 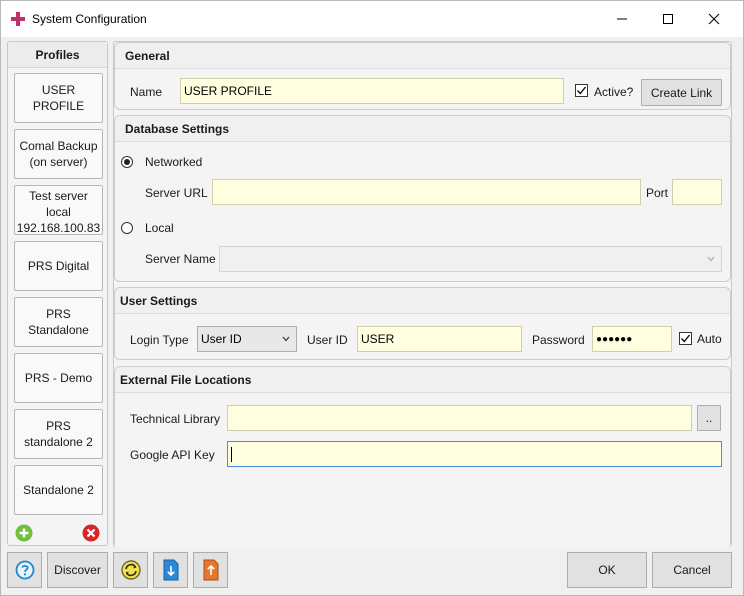 I want to click on maximize-icon, so click(x=668, y=19).